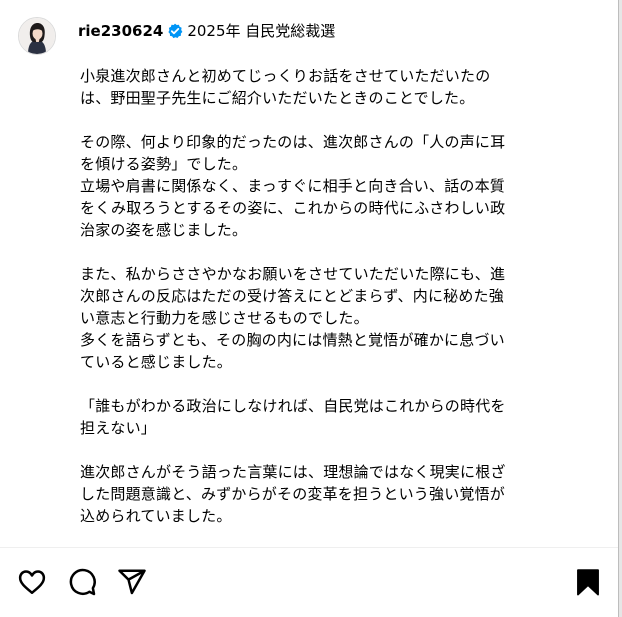  I want to click on share-button, so click(132, 582).